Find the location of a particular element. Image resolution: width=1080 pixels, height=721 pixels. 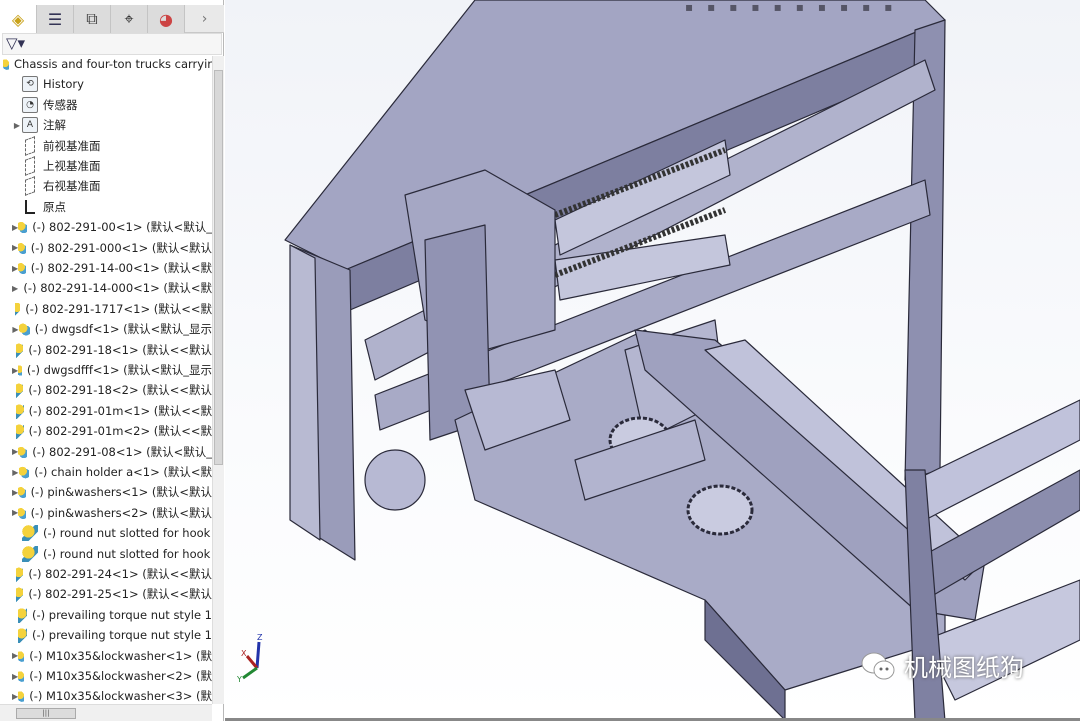

tree-item: (-) 802-291-18<2> (默认<<默认 is located at coordinates (106, 390).